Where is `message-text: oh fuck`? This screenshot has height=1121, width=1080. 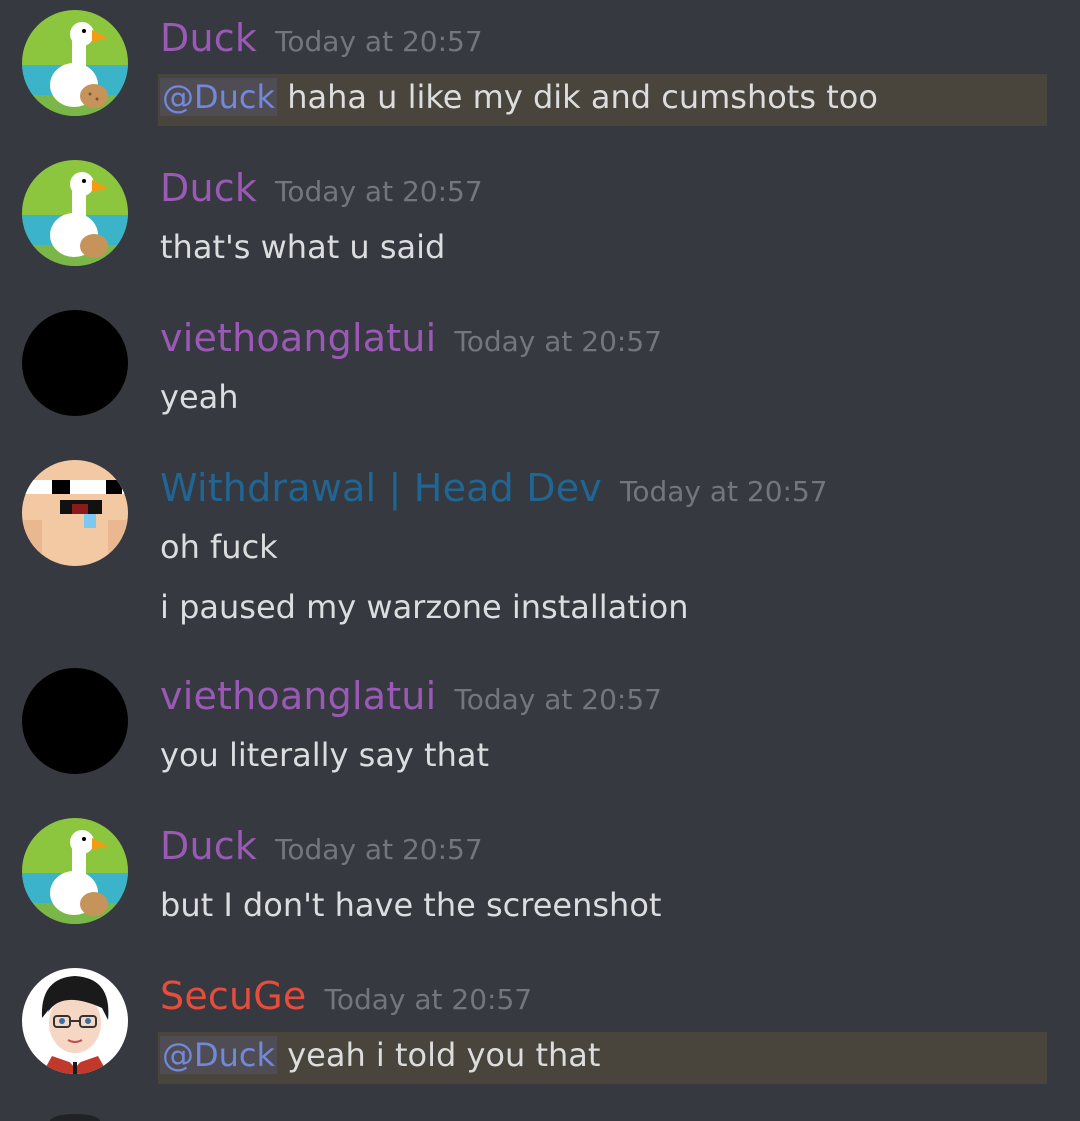
message-text: oh fuck is located at coordinates (219, 547).